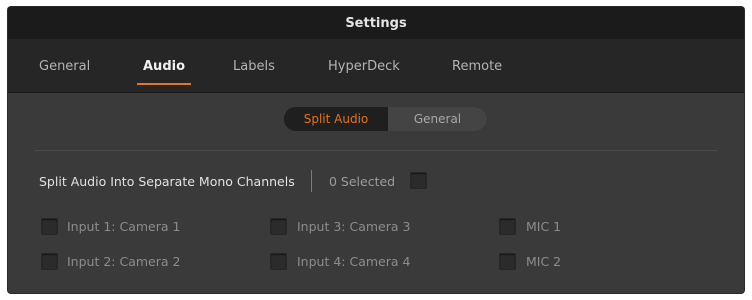 The image size is (752, 300). Describe the element at coordinates (124, 261) in the screenshot. I see `input-2-label: Input 2: Camera 2` at that location.